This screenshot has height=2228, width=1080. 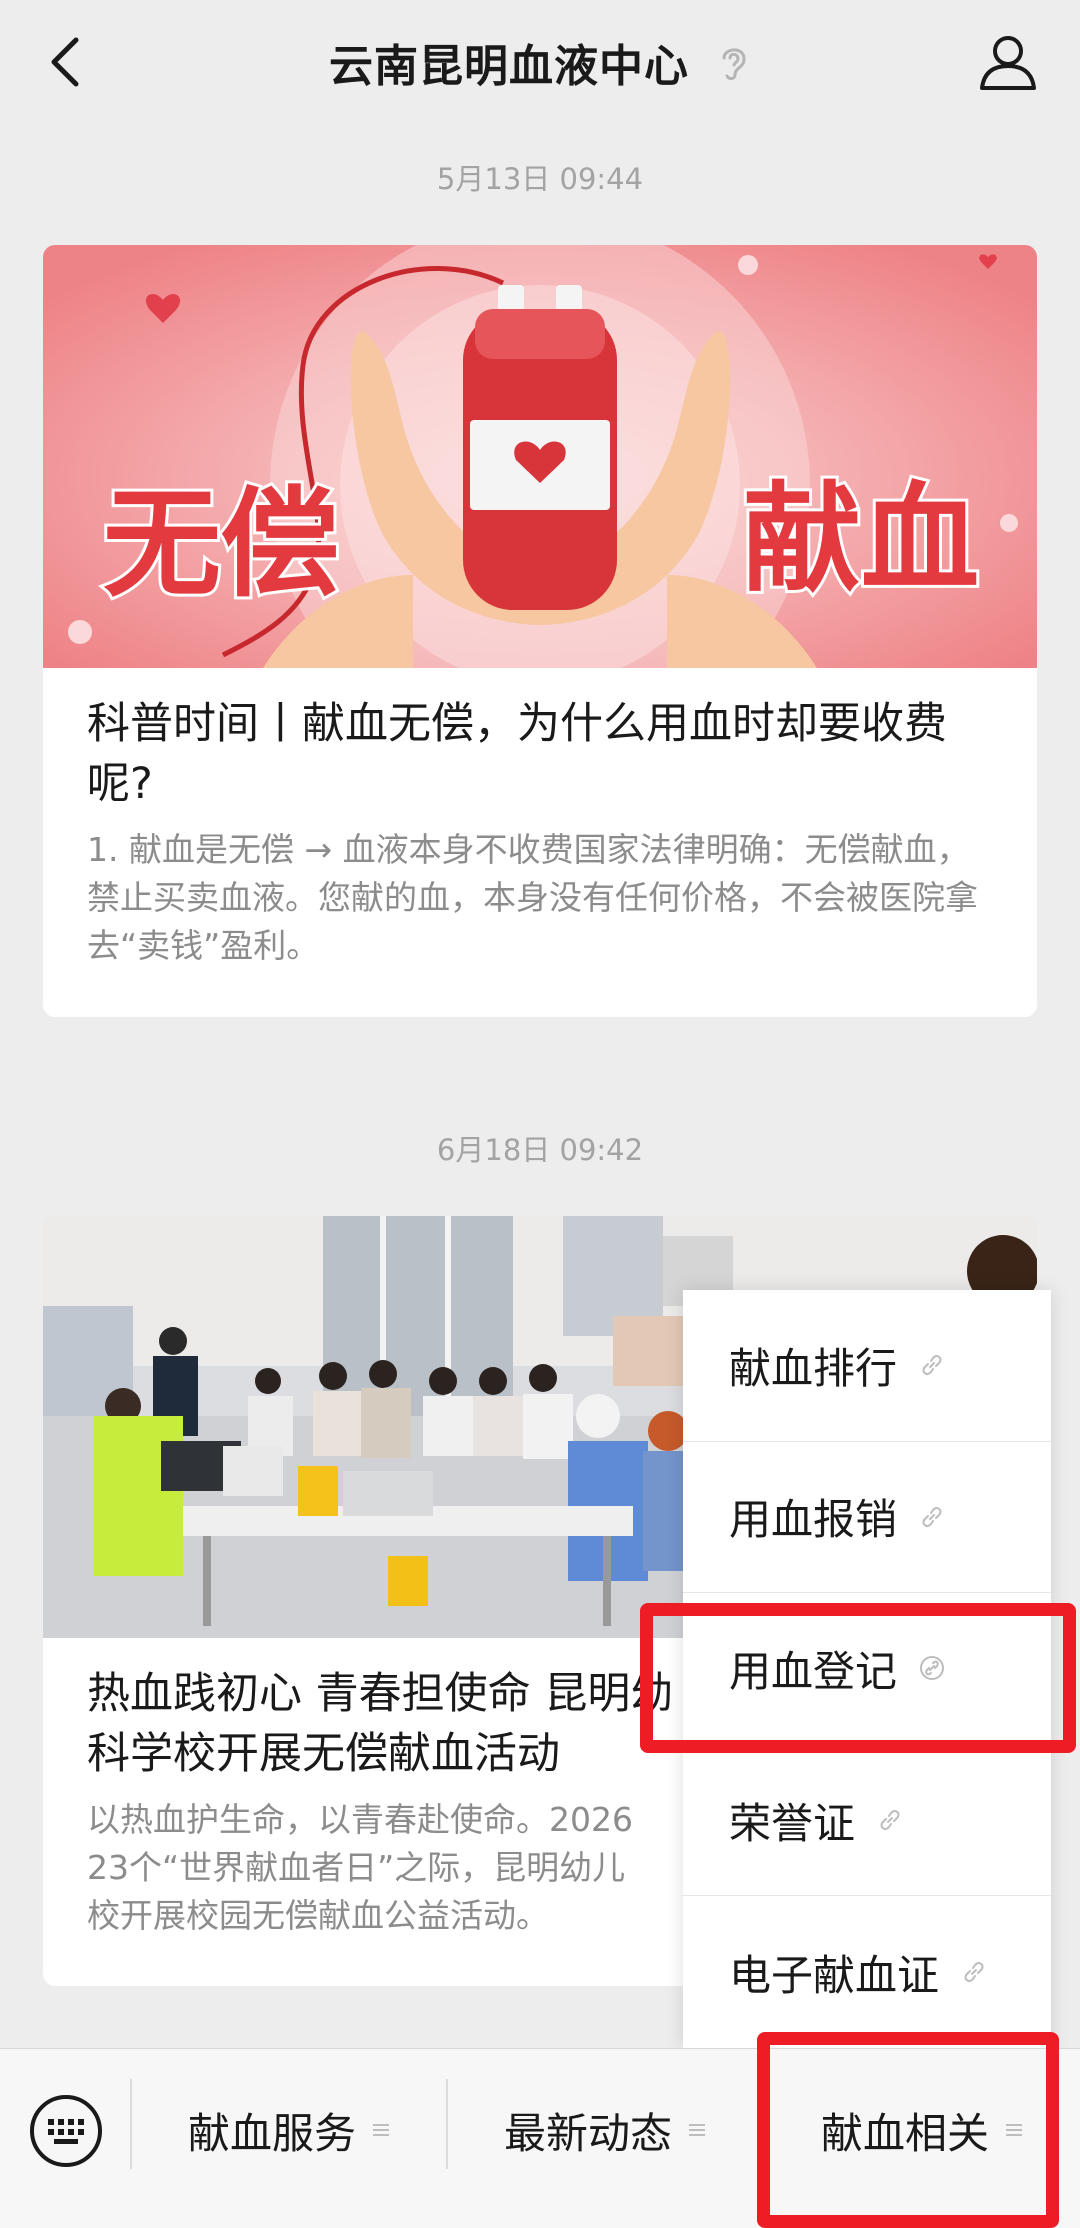 What do you see at coordinates (1008, 62) in the screenshot?
I see `user-profile-icon` at bounding box center [1008, 62].